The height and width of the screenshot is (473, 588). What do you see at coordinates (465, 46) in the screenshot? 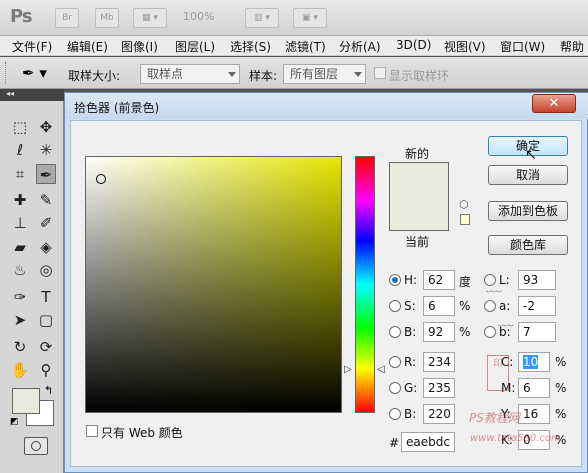
I see `menu-view: 视图(V)` at bounding box center [465, 46].